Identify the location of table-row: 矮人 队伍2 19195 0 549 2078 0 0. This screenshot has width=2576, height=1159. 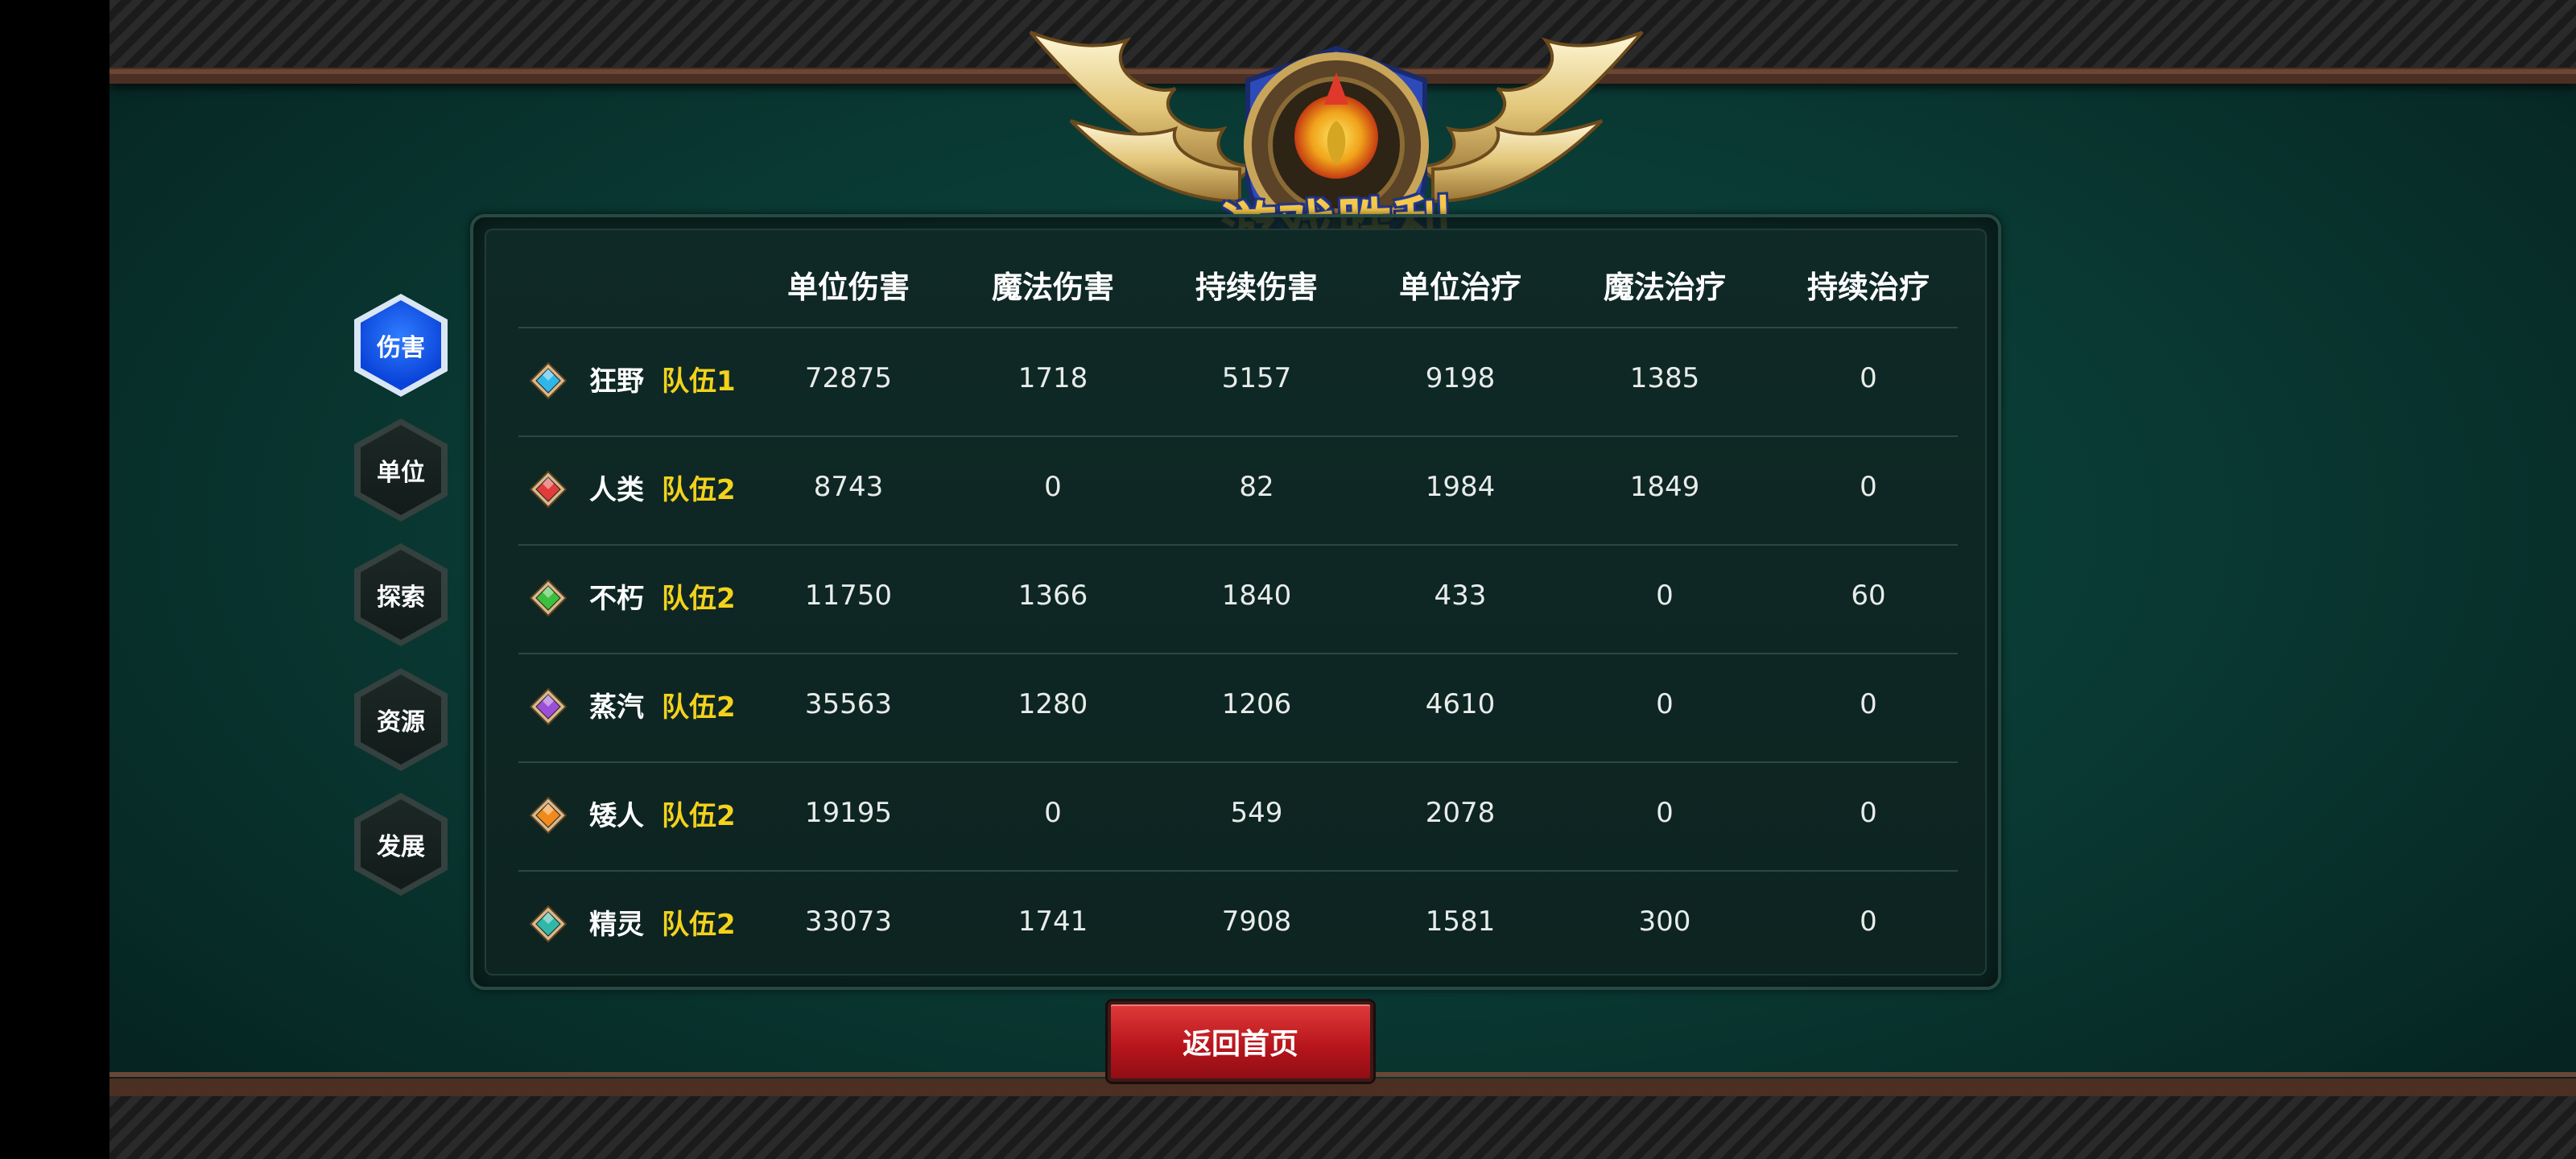
(1238, 816).